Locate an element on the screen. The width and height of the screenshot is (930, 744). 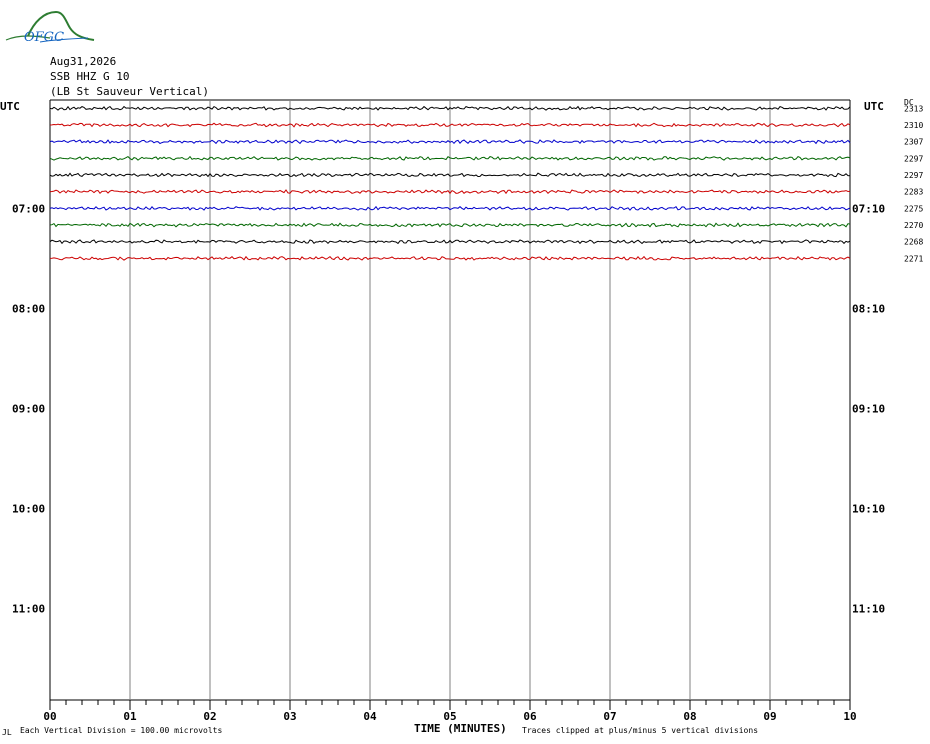
hour-label-left: 11:00 is located at coordinates (28, 608).